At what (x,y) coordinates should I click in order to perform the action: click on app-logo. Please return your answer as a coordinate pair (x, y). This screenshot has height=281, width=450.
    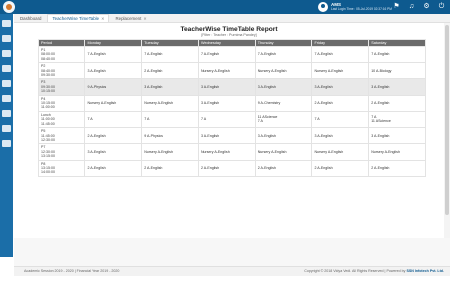
    Looking at the image, I should click on (9, 7).